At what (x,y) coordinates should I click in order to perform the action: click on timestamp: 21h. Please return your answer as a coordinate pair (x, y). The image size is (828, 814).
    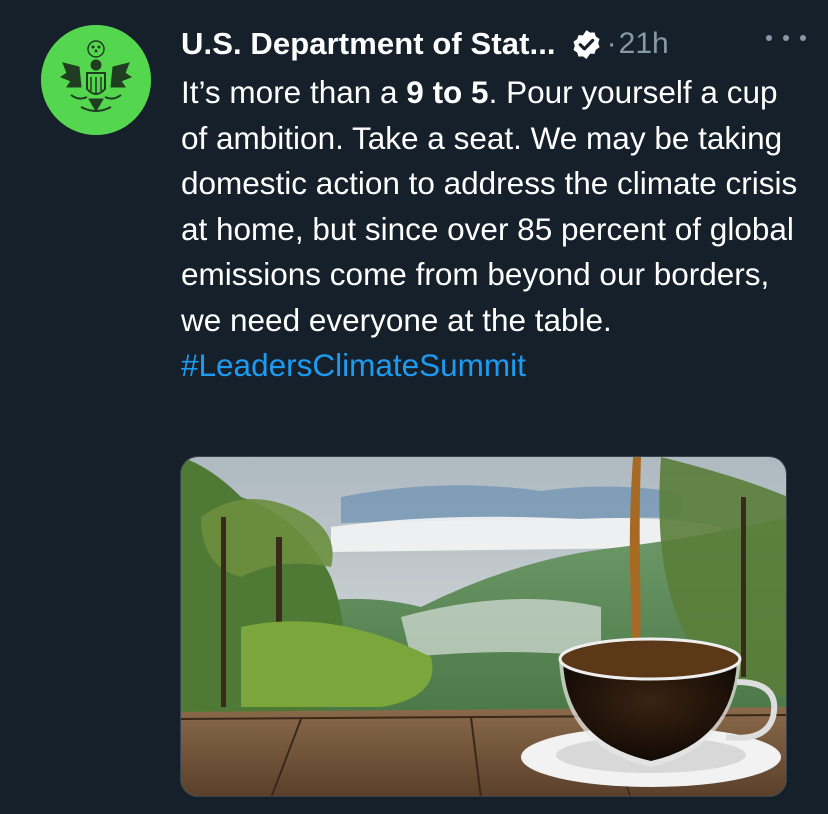
    Looking at the image, I should click on (644, 44).